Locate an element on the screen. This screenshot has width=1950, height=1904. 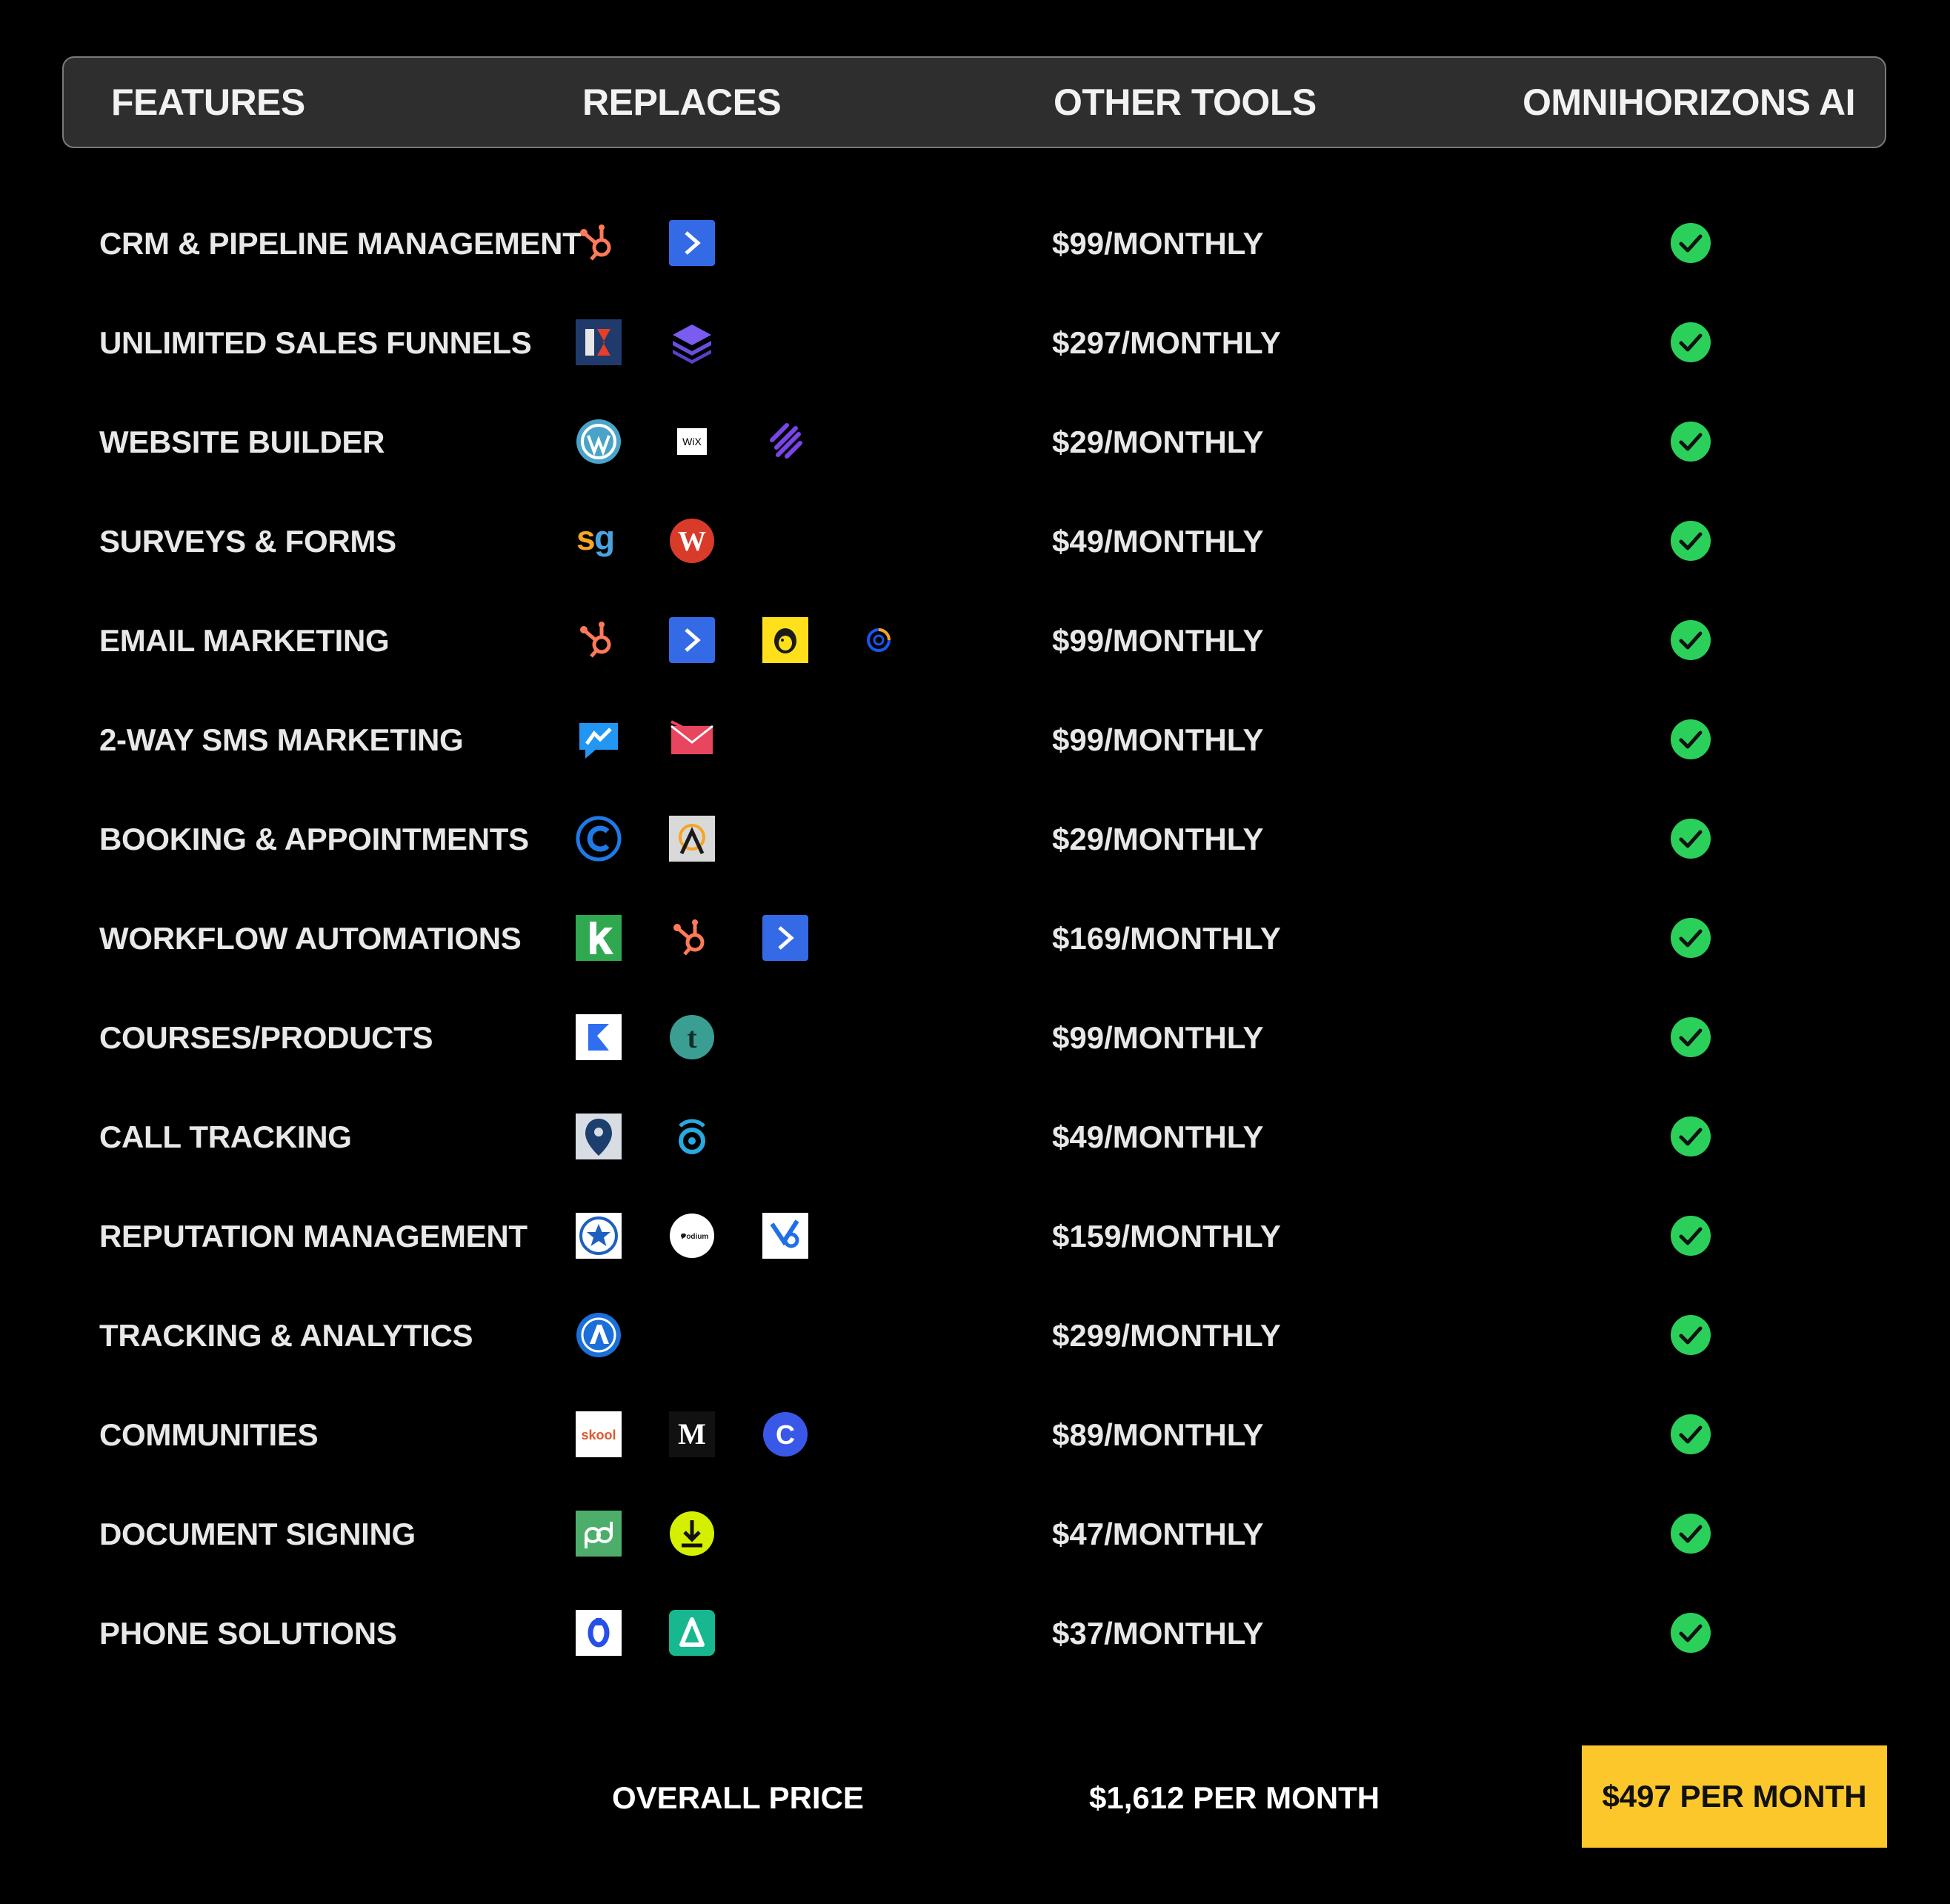
clickfunnels-logo is located at coordinates (598, 343).